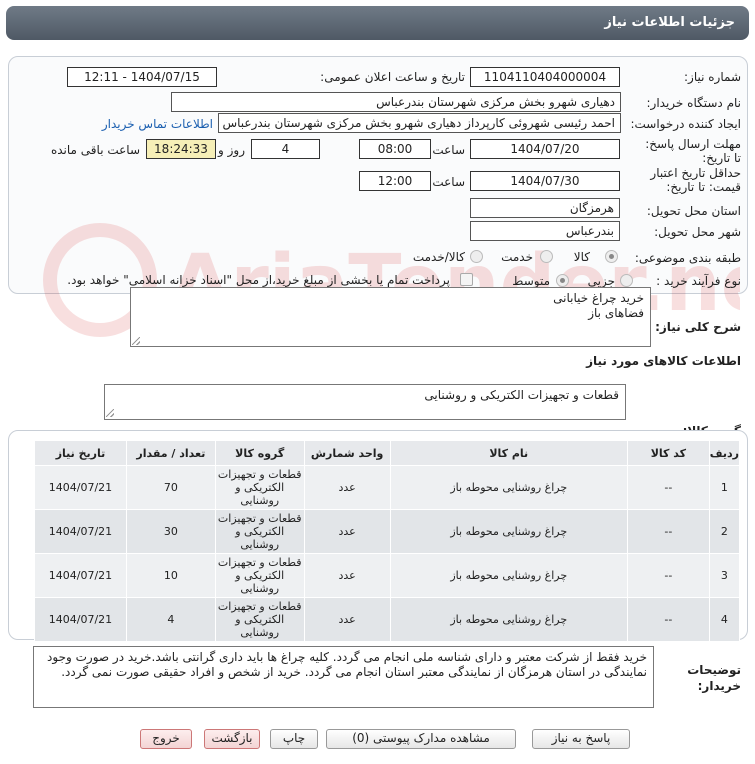 The image size is (755, 764). Describe the element at coordinates (392, 77) in the screenshot. I see `announce-label: تاریخ و ساعت اعلان عمومی:` at that location.